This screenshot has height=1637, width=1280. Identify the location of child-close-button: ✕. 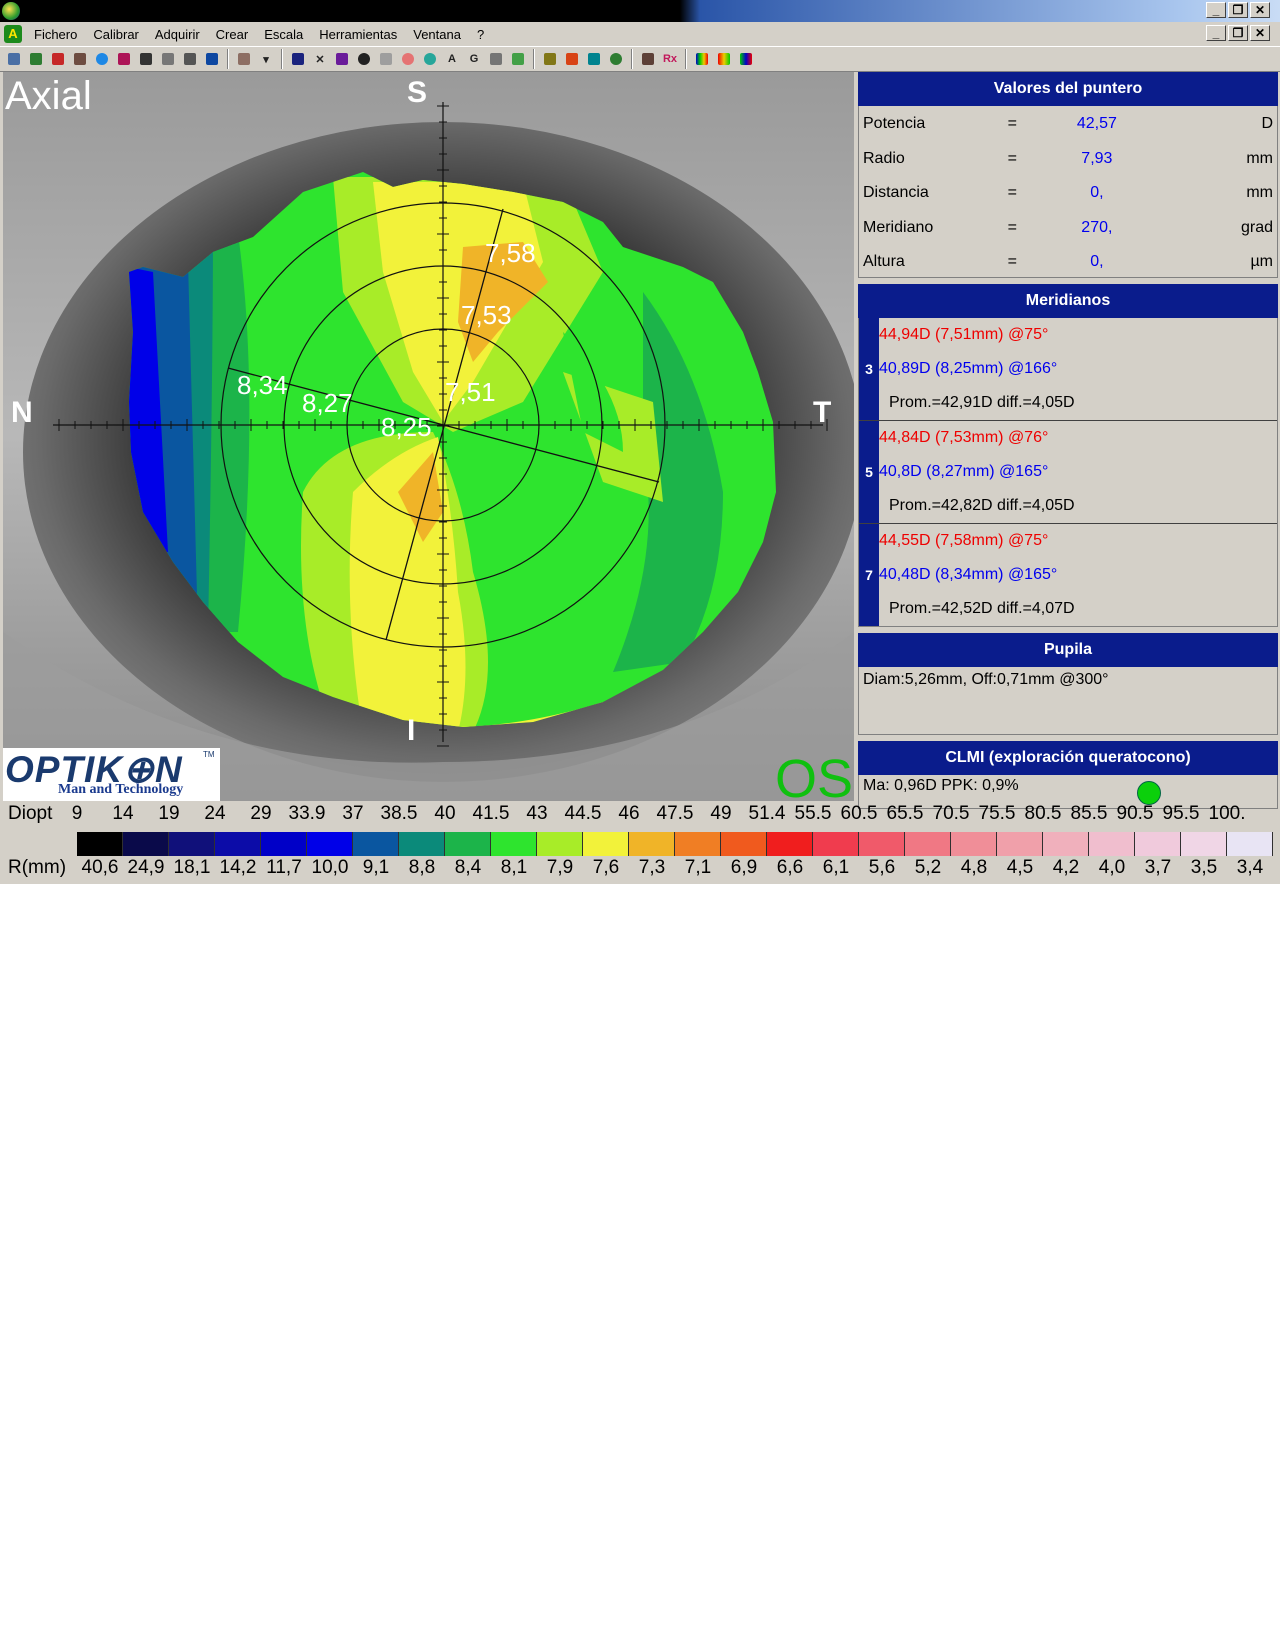
(1260, 33).